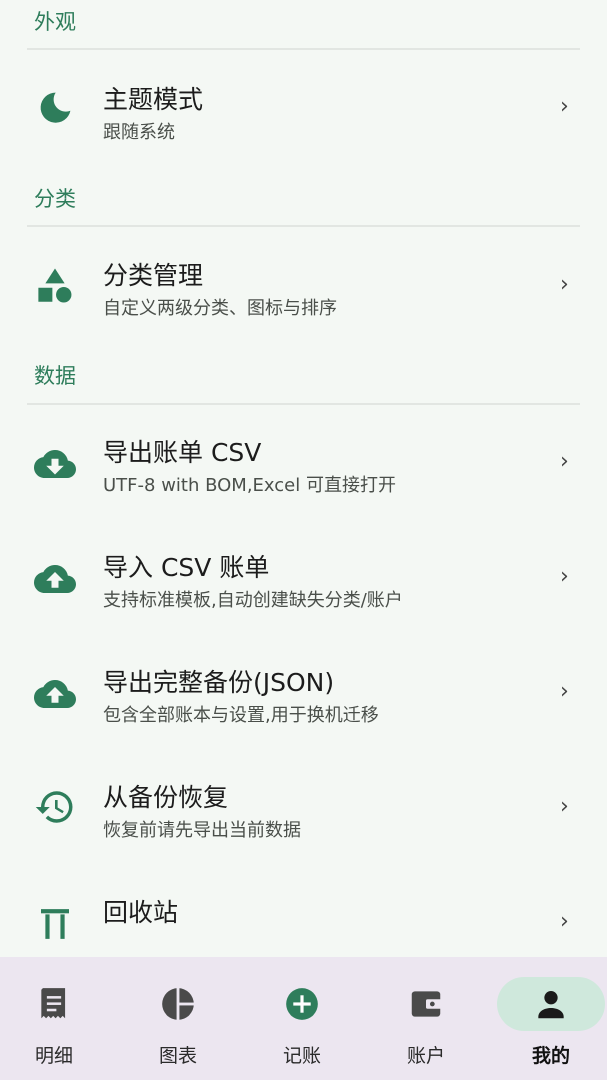 The image size is (607, 1080). I want to click on nav-item-mine: 我的, so click(552, 1018).